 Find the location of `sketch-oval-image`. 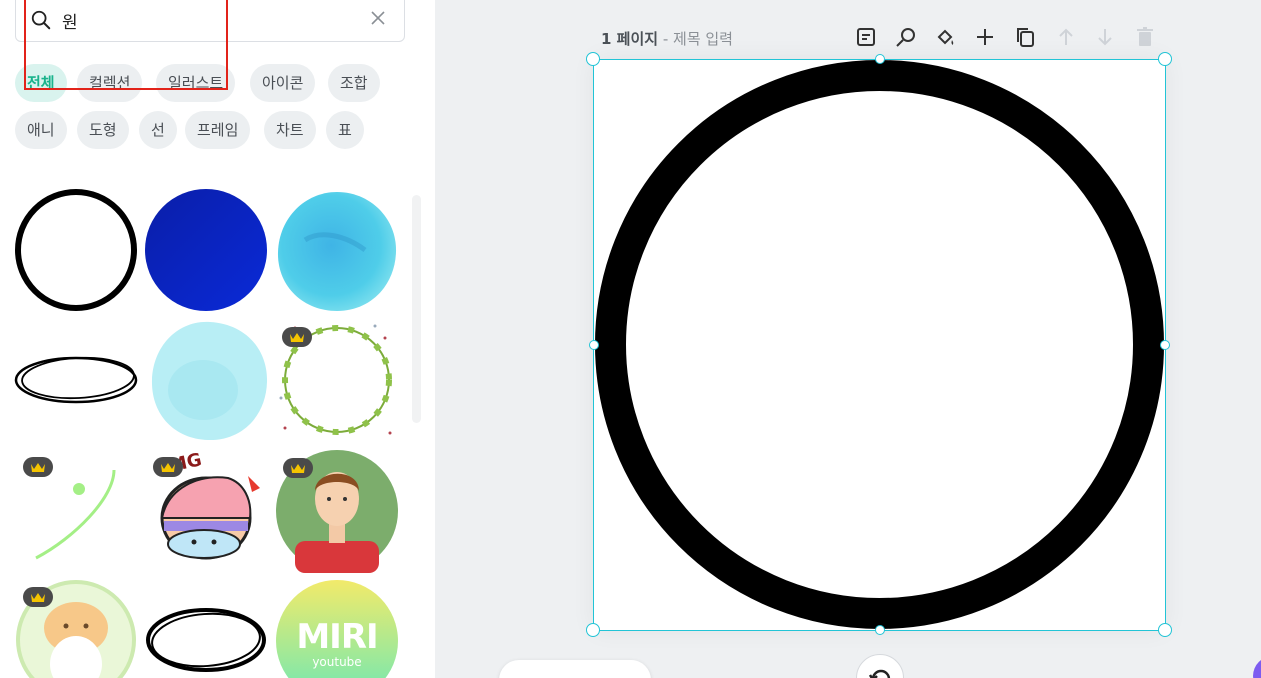

sketch-oval-image is located at coordinates (76, 380).